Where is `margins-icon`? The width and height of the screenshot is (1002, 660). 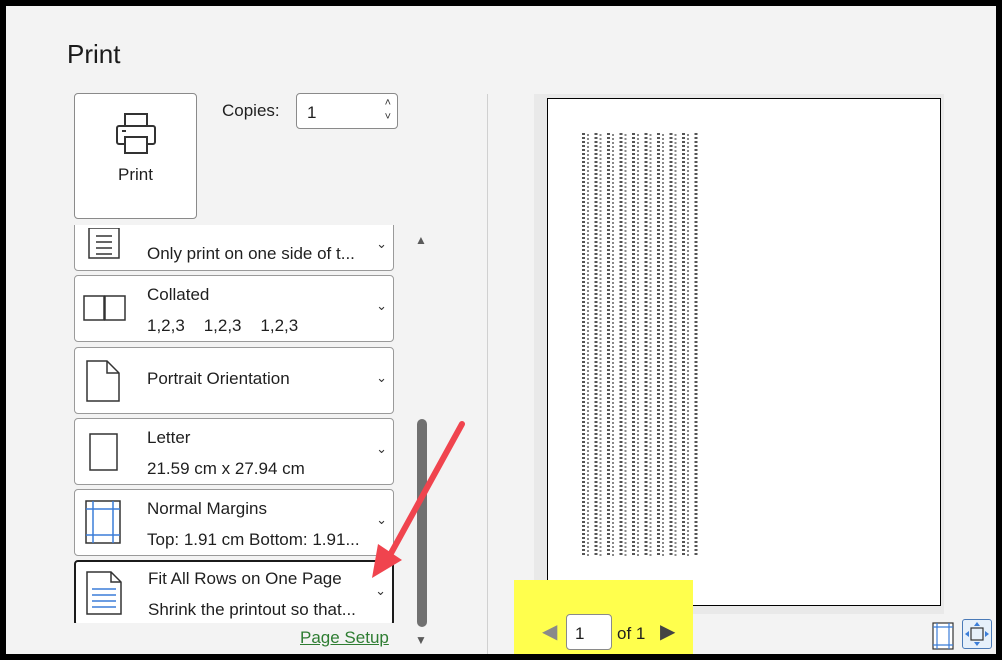
margins-icon is located at coordinates (103, 522).